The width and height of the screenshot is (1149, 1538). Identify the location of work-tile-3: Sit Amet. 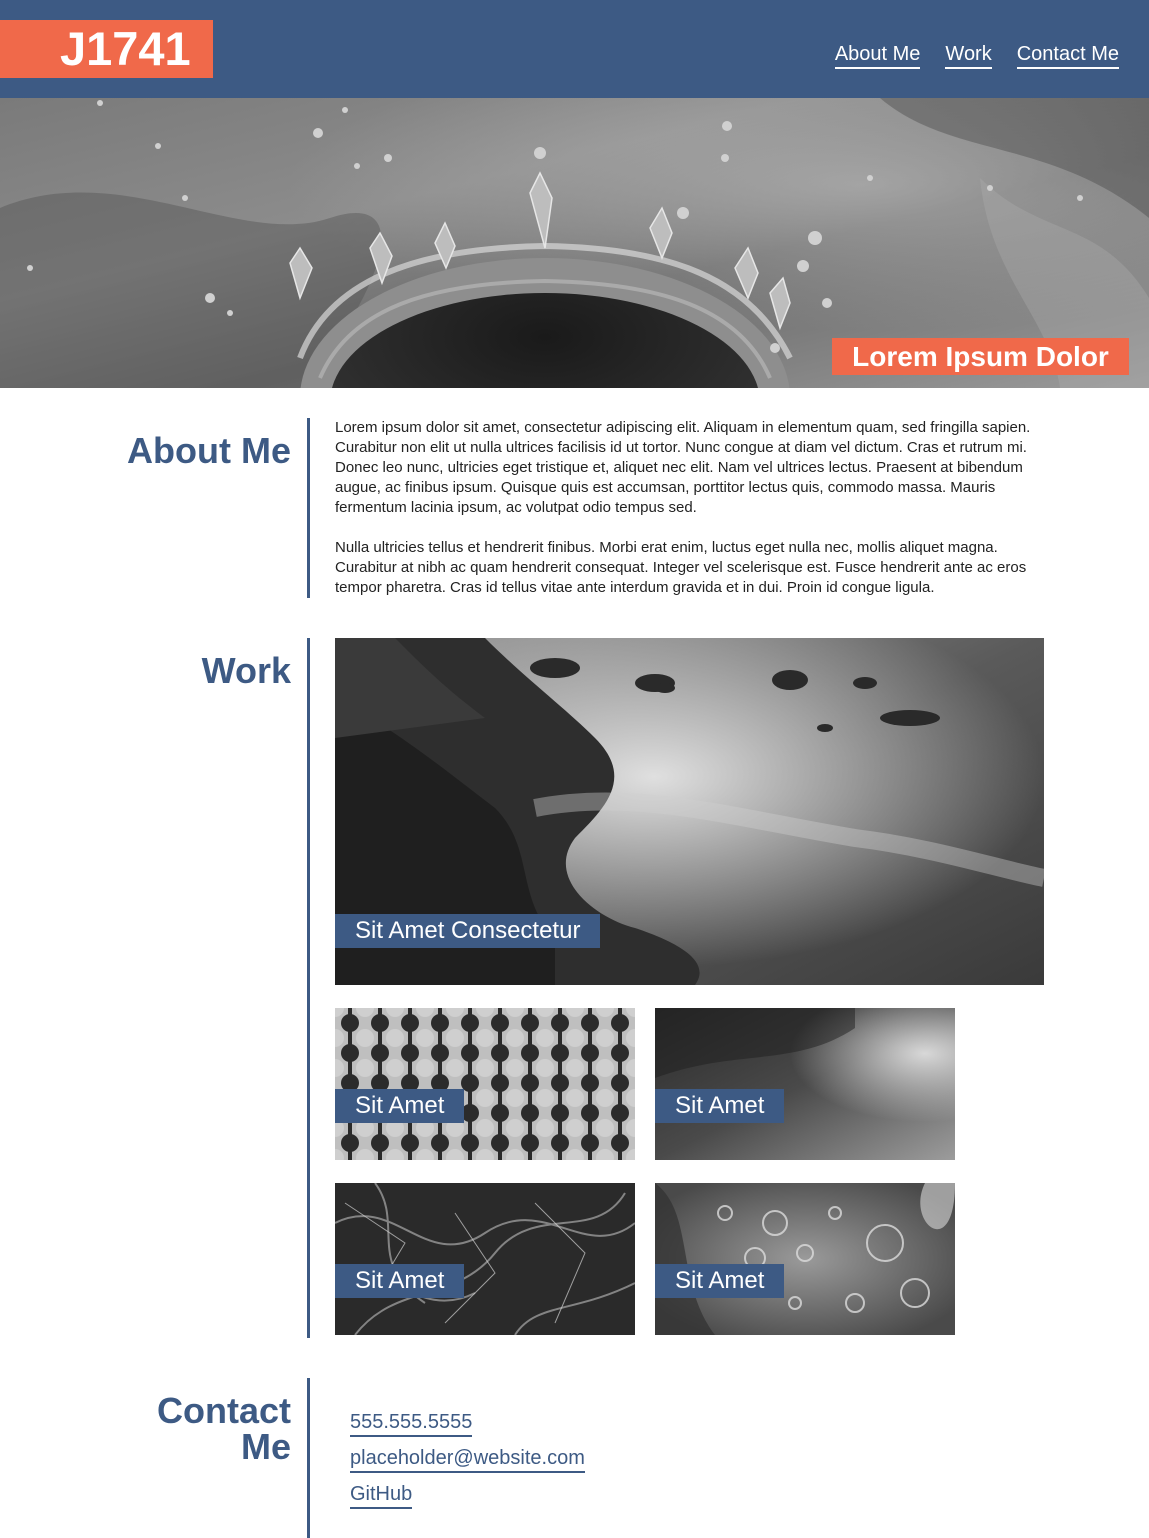
(485, 1259).